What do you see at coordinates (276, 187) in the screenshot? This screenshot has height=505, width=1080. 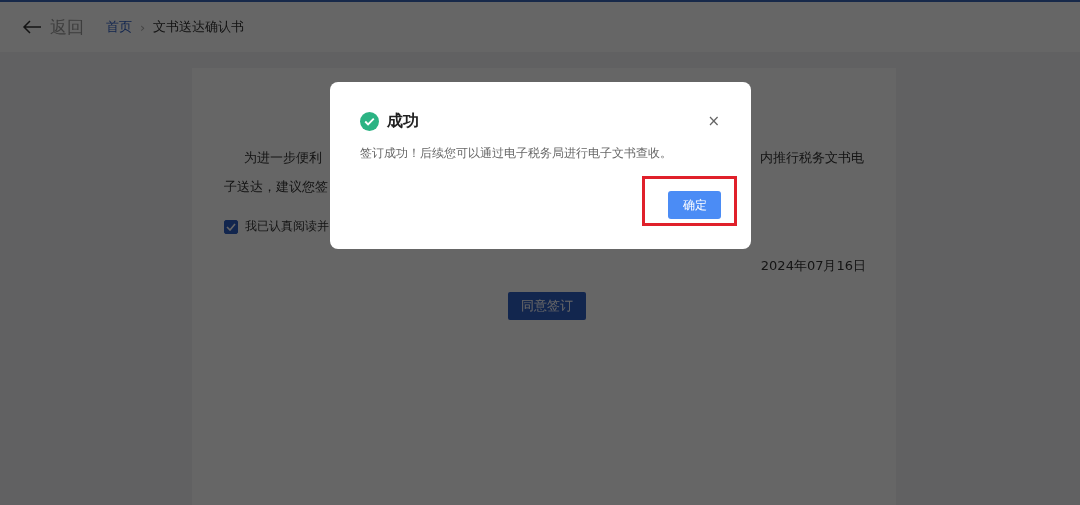 I see `paragraph-text: 子送达，建议您签` at bounding box center [276, 187].